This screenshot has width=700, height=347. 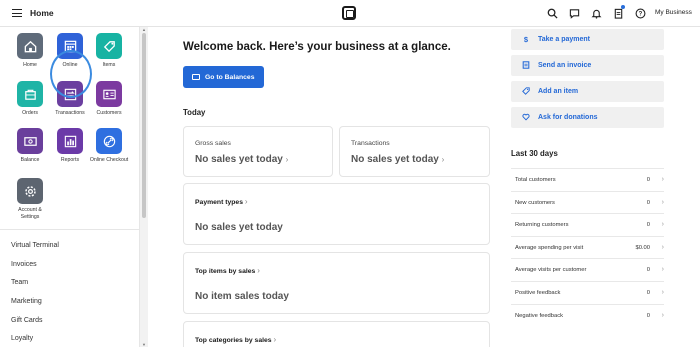 I want to click on stat-label: Total customers, so click(x=535, y=179).